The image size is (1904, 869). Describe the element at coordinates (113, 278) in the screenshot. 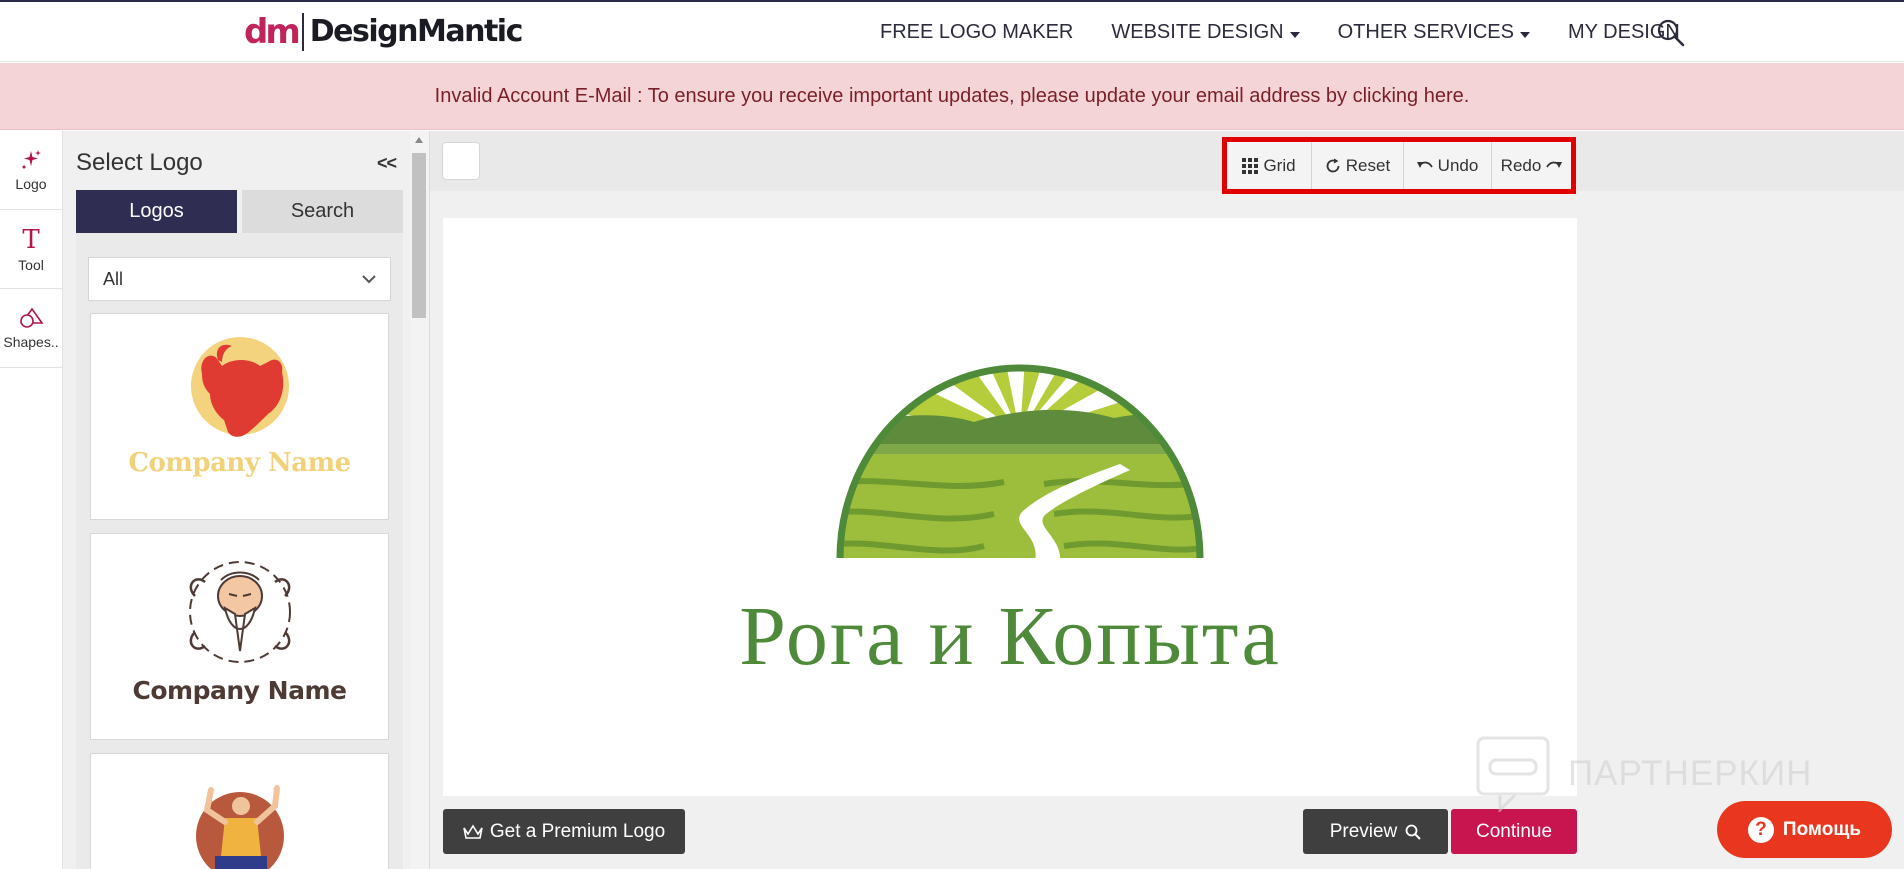

I see `select-value: All` at that location.